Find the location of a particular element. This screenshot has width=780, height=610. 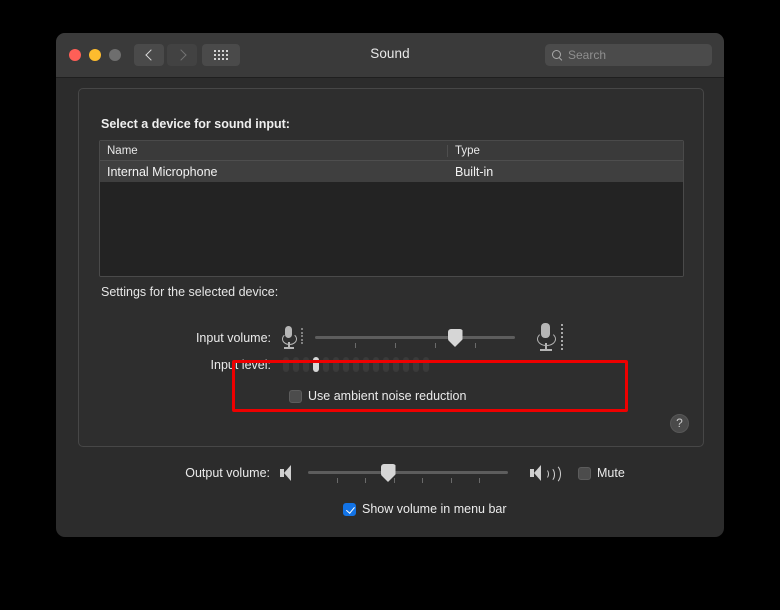

ambient-noise-reduction-checkbox: Use ambient noise reduction is located at coordinates (377, 396).